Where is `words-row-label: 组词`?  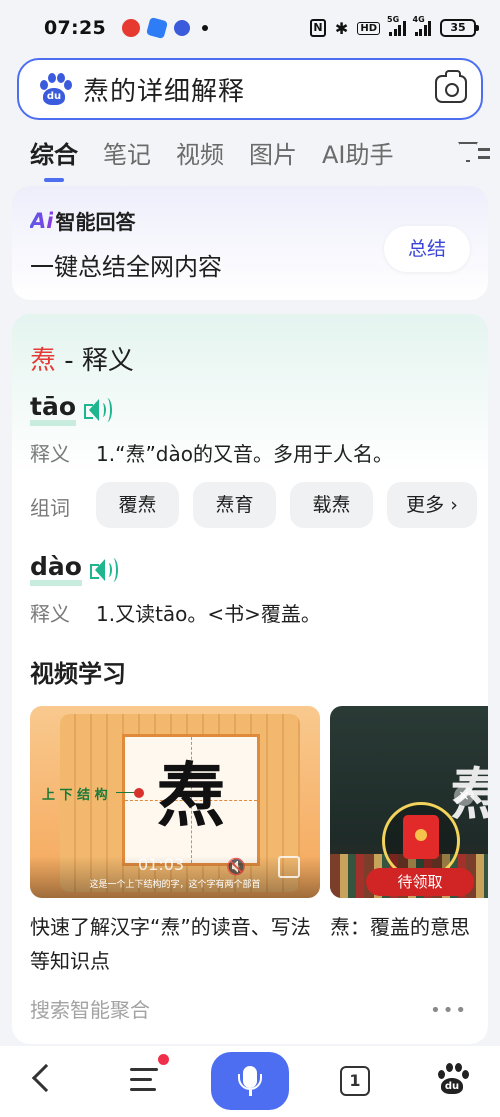 words-row-label: 组词 is located at coordinates (63, 506).